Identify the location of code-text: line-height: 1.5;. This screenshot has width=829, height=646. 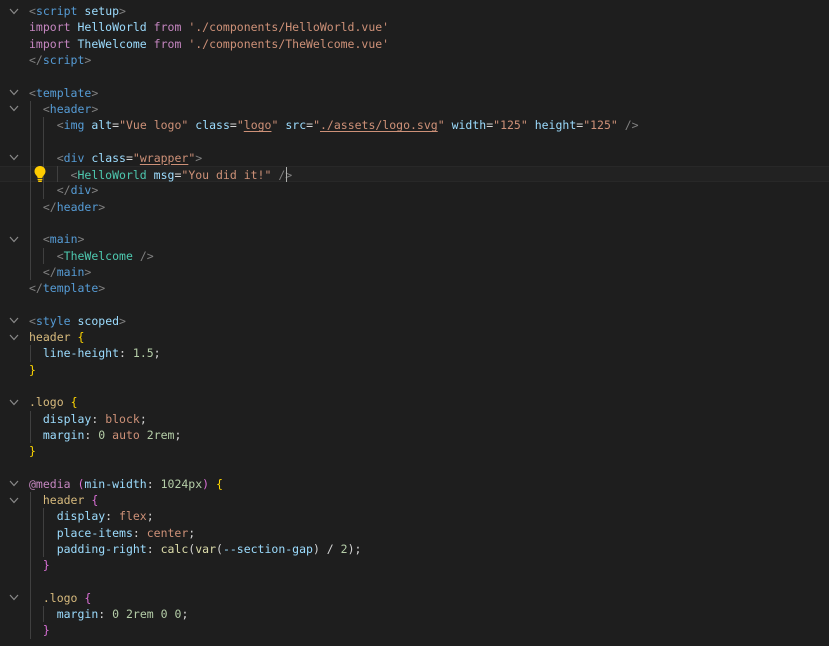
(101, 353).